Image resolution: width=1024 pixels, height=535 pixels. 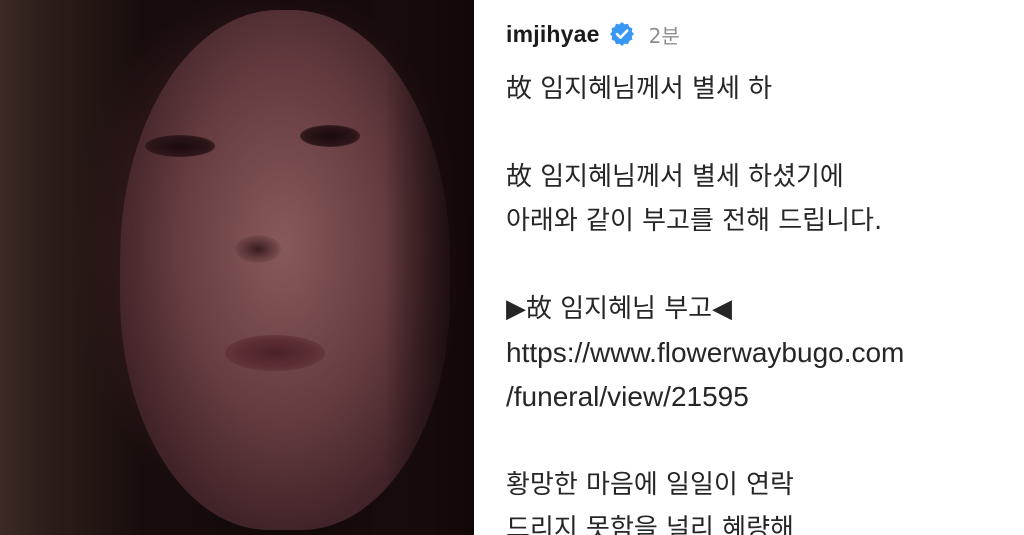 What do you see at coordinates (650, 524) in the screenshot?
I see `caption-line: 드리지 못함을 널리 혜량해` at bounding box center [650, 524].